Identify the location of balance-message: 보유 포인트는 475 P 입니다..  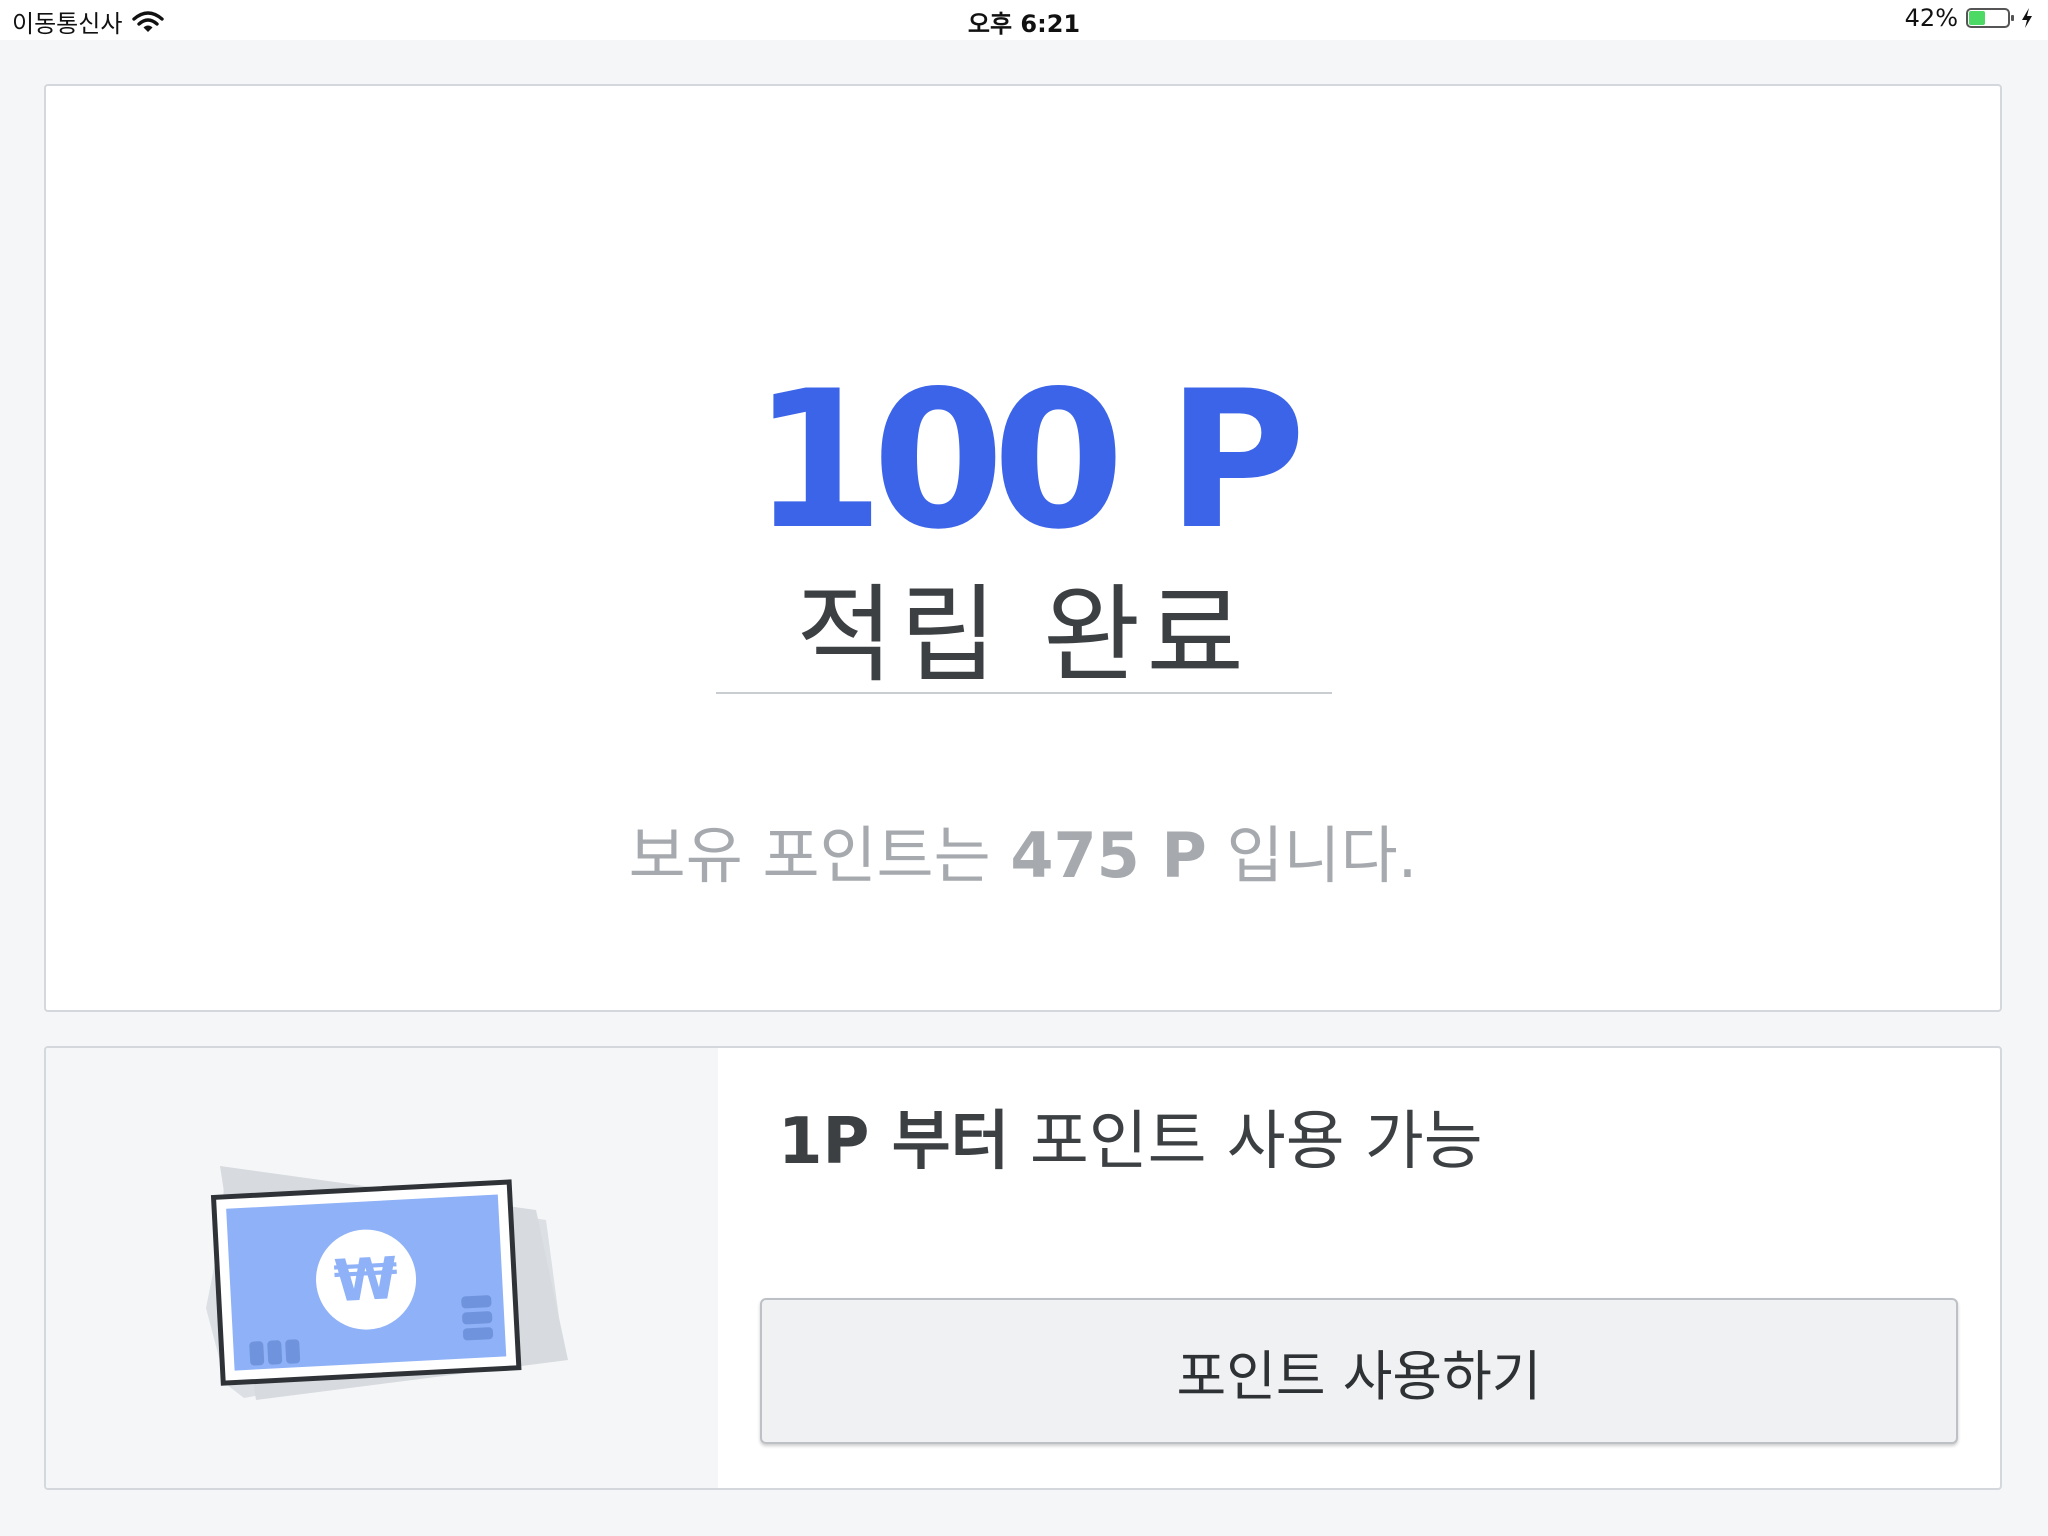
(1023, 856).